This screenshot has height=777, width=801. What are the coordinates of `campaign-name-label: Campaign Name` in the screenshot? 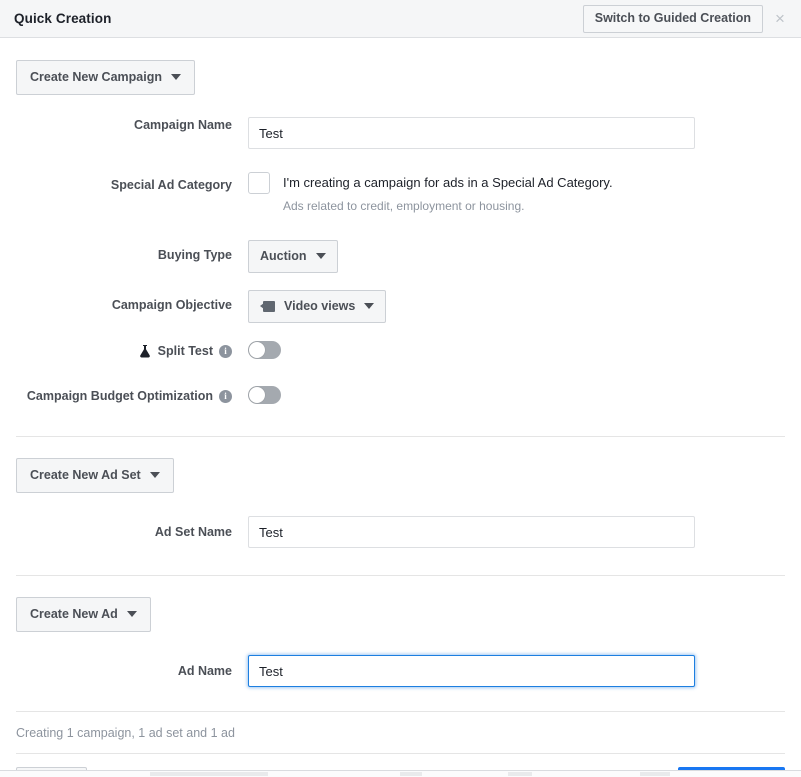 It's located at (183, 125).